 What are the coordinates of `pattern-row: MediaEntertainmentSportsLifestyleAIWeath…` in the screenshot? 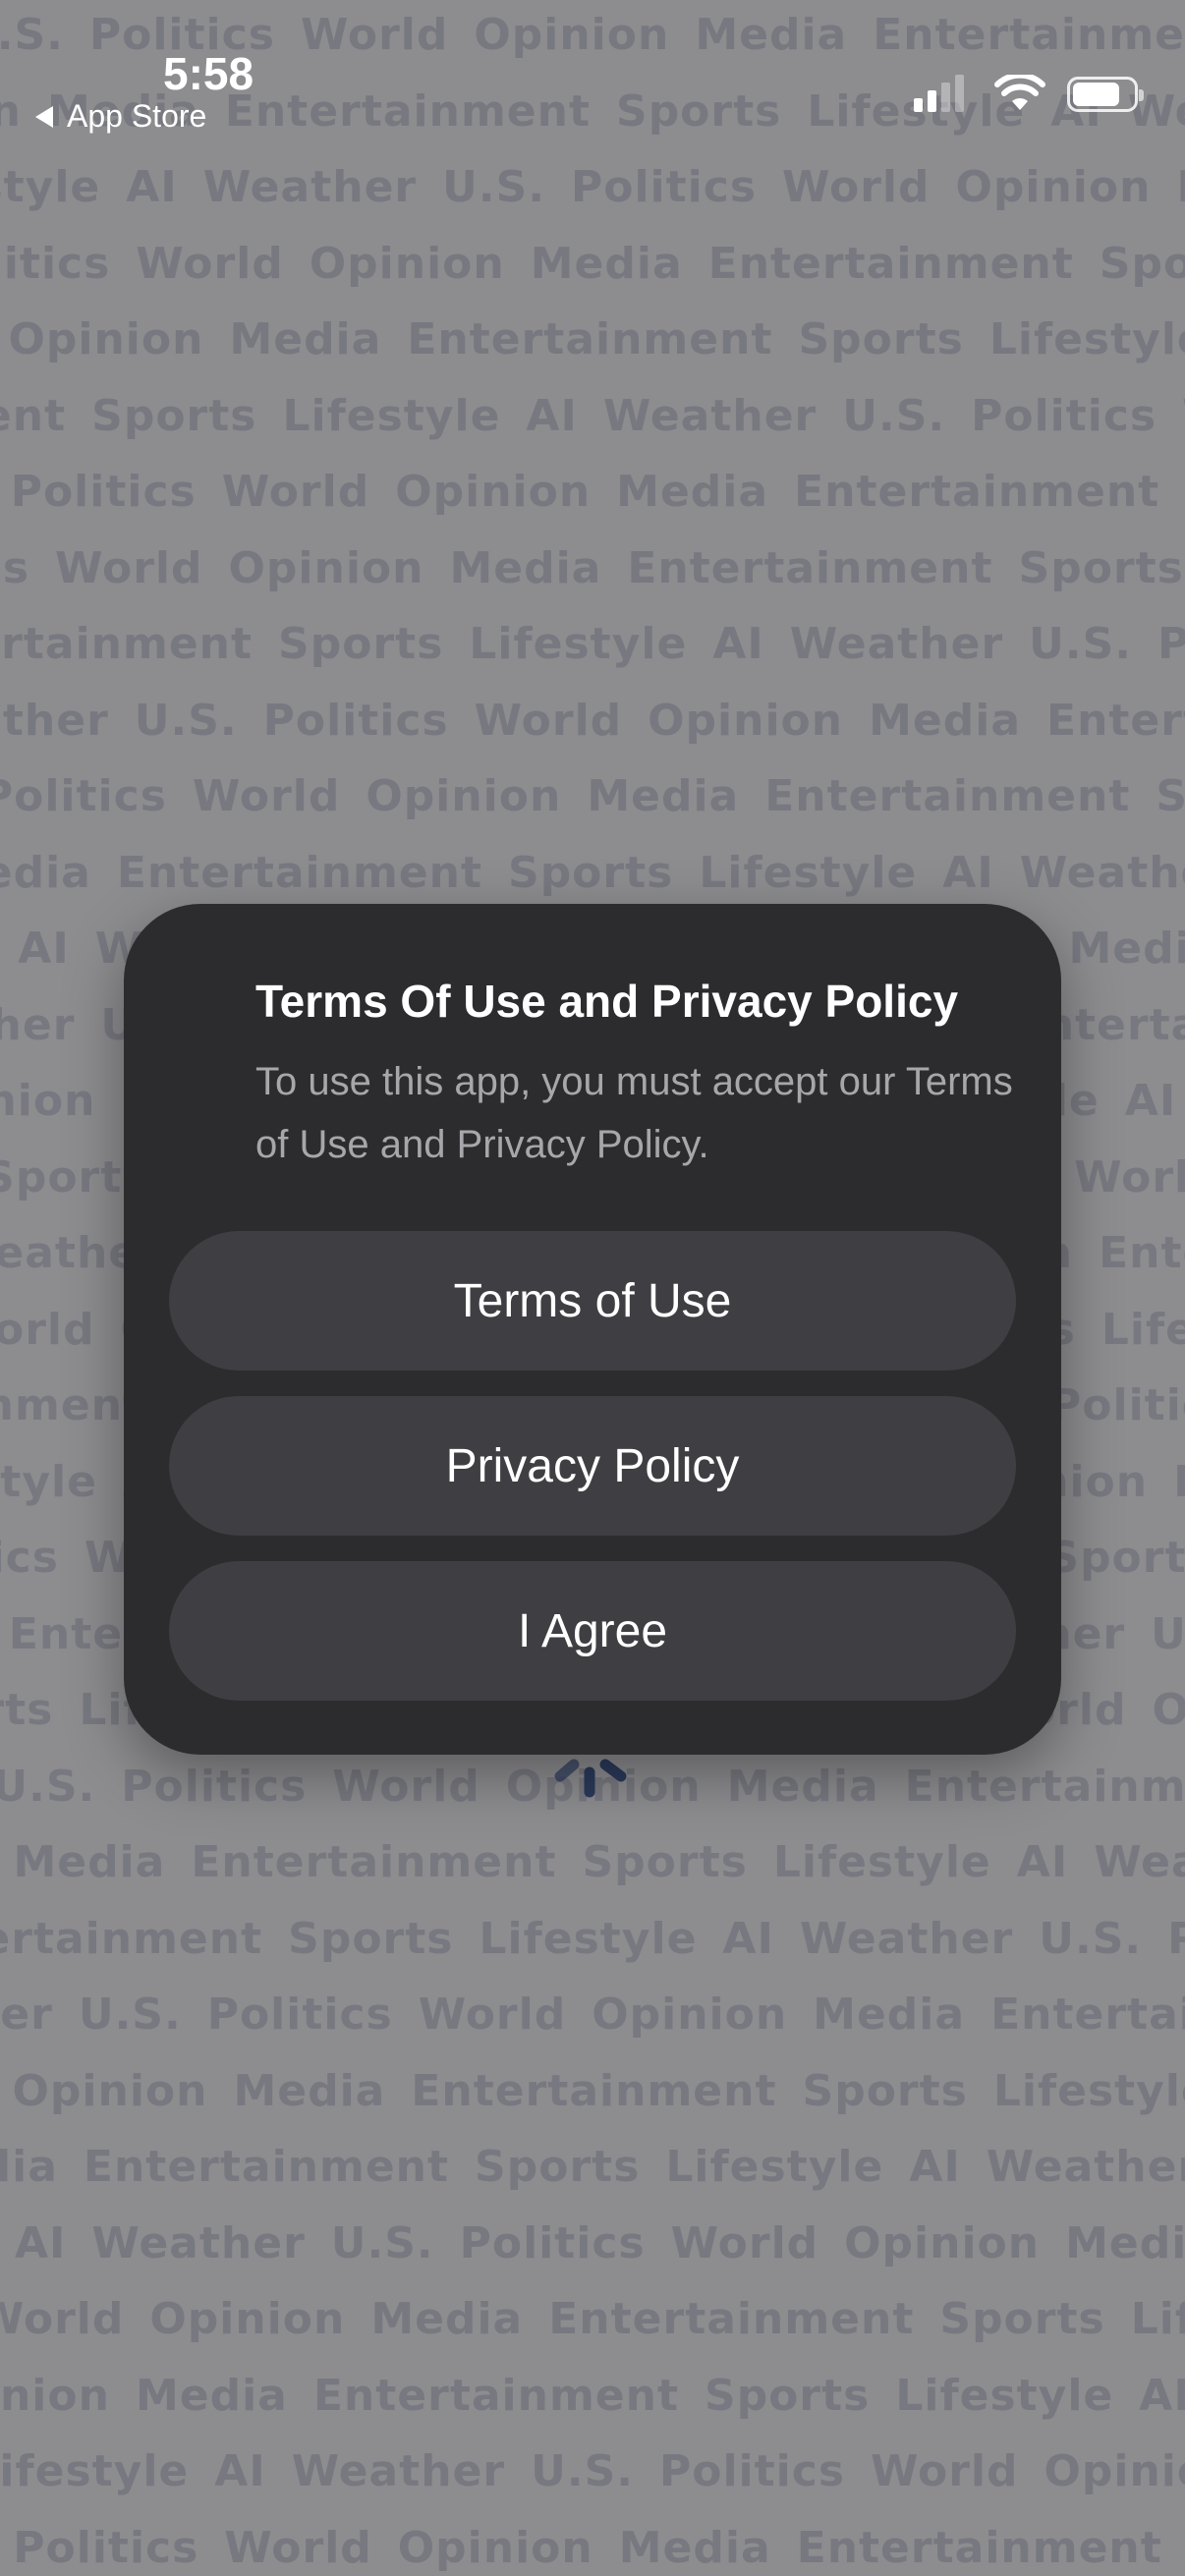 It's located at (592, 2167).